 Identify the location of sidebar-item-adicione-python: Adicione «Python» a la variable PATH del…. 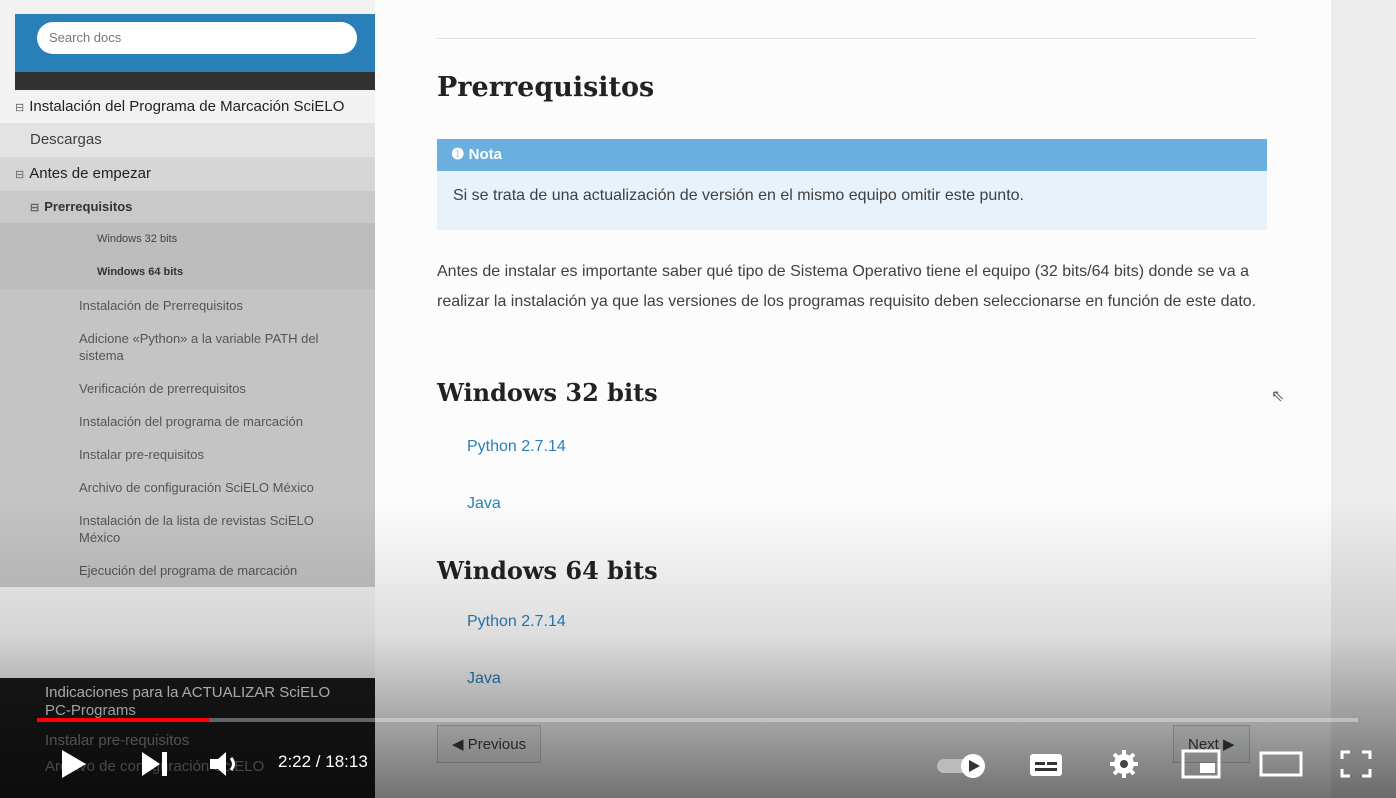
(187, 347).